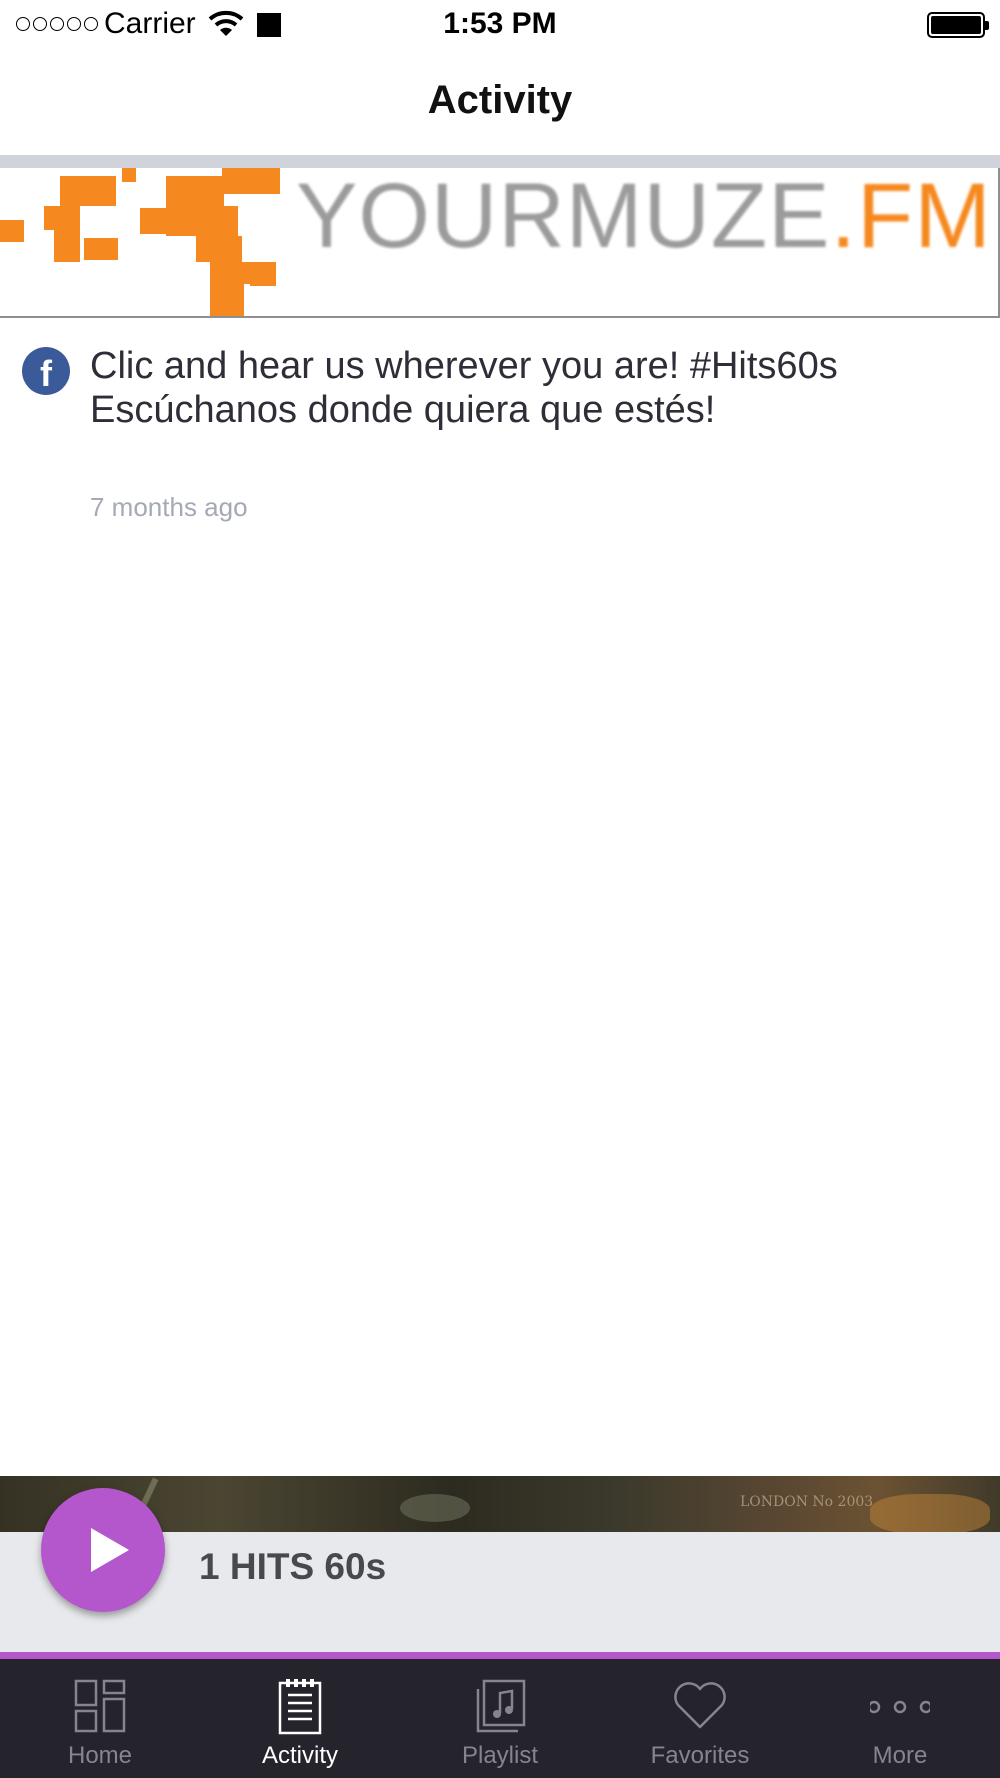 Image resolution: width=1000 pixels, height=1778 pixels. I want to click on station-banner: YOURMUZE.FM, so click(500, 243).